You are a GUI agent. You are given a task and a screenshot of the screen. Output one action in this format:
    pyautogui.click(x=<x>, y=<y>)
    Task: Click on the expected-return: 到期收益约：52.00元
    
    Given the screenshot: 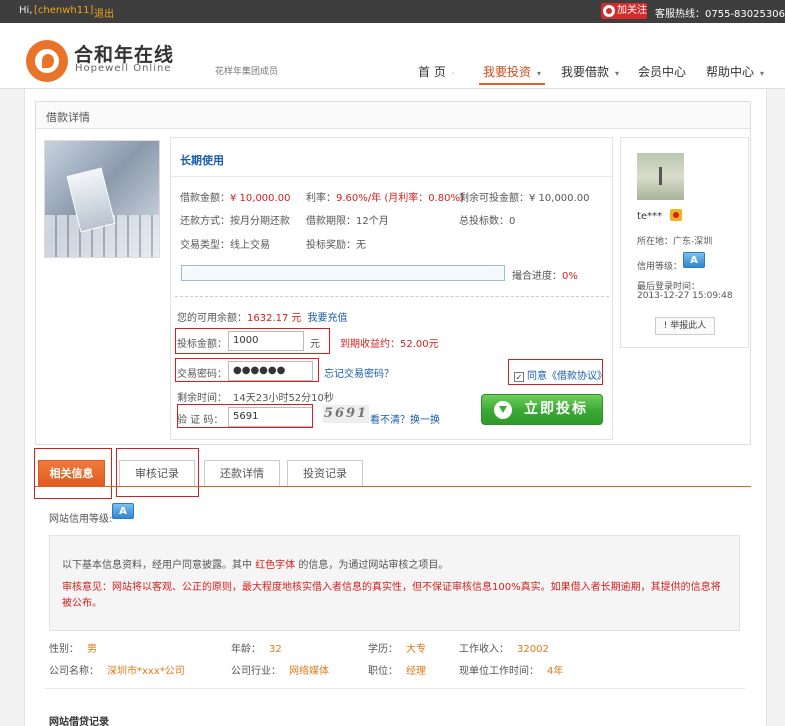 What is the action you would take?
    pyautogui.click(x=389, y=344)
    